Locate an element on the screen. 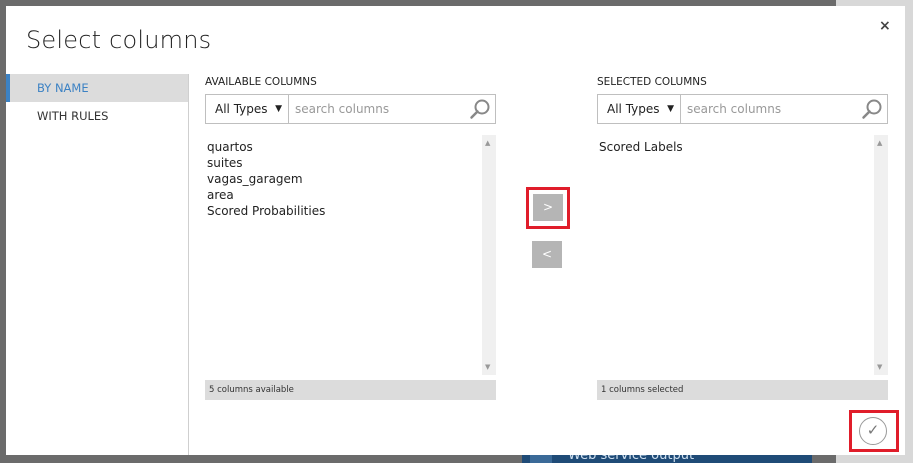 The width and height of the screenshot is (913, 463). list-item: suites is located at coordinates (265, 163).